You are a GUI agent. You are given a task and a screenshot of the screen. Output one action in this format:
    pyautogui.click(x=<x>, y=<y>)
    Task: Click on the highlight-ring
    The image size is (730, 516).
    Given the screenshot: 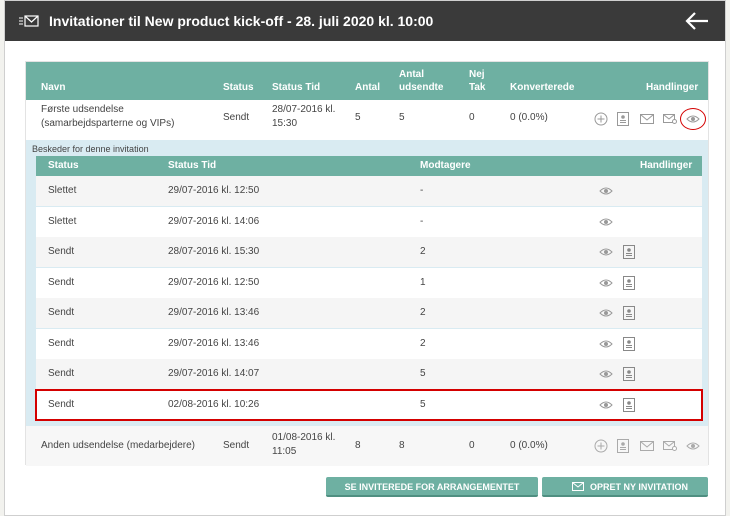 What is the action you would take?
    pyautogui.click(x=693, y=119)
    